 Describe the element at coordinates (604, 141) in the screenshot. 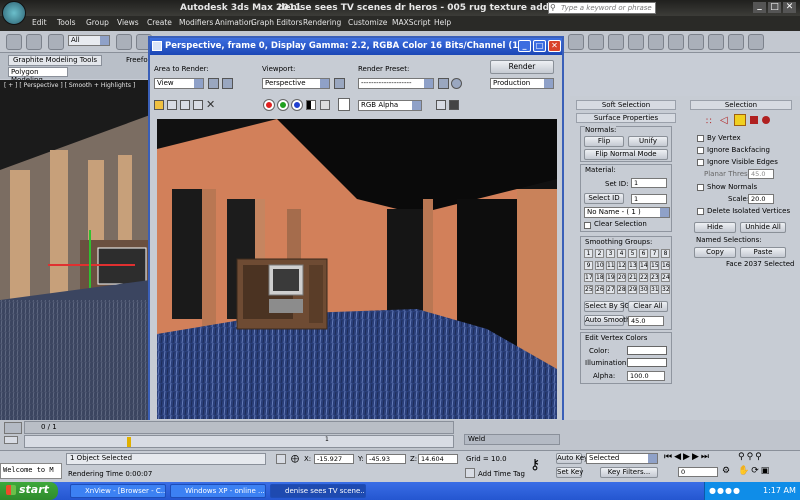

I see `flip-button: Flip` at that location.